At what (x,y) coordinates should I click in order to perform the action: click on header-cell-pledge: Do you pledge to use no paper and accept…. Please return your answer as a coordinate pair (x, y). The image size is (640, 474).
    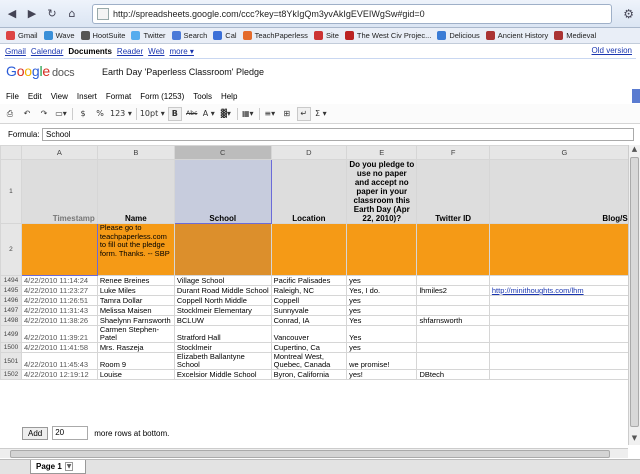
    Looking at the image, I should click on (382, 191).